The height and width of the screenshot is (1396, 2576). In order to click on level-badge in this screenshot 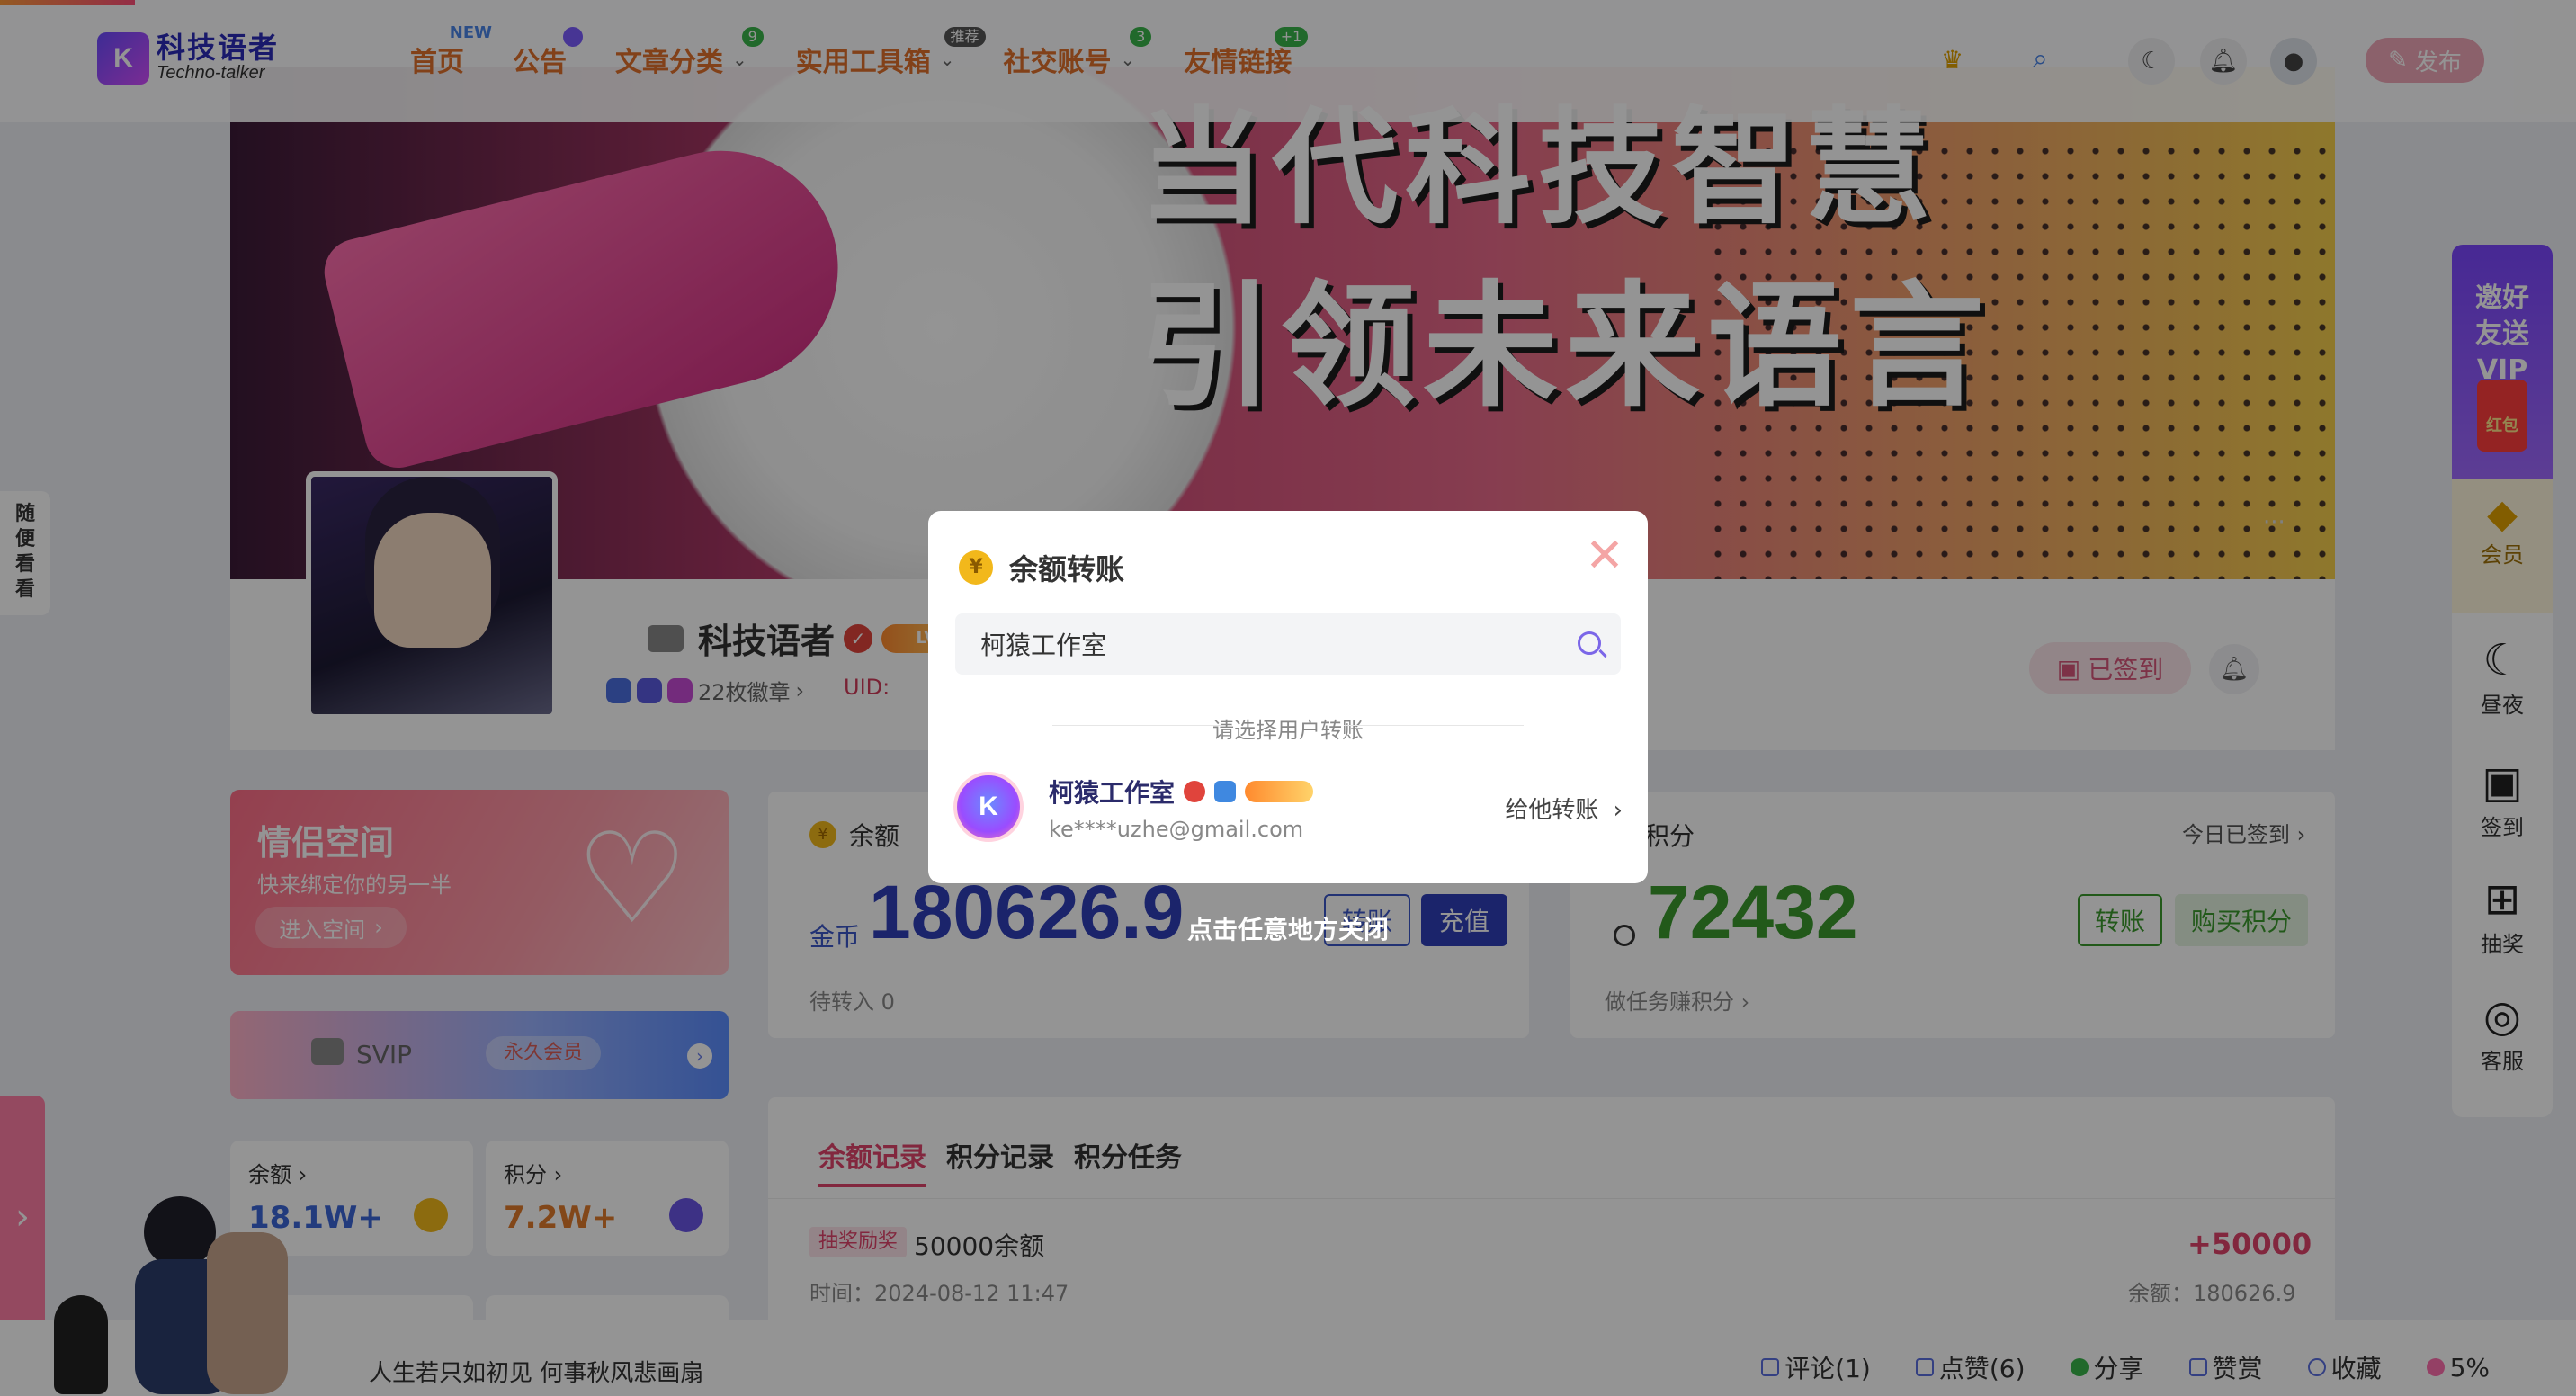, I will do `click(1279, 792)`.